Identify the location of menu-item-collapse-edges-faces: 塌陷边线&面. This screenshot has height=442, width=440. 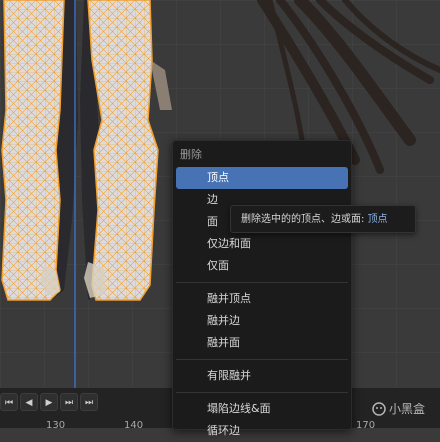
(262, 409).